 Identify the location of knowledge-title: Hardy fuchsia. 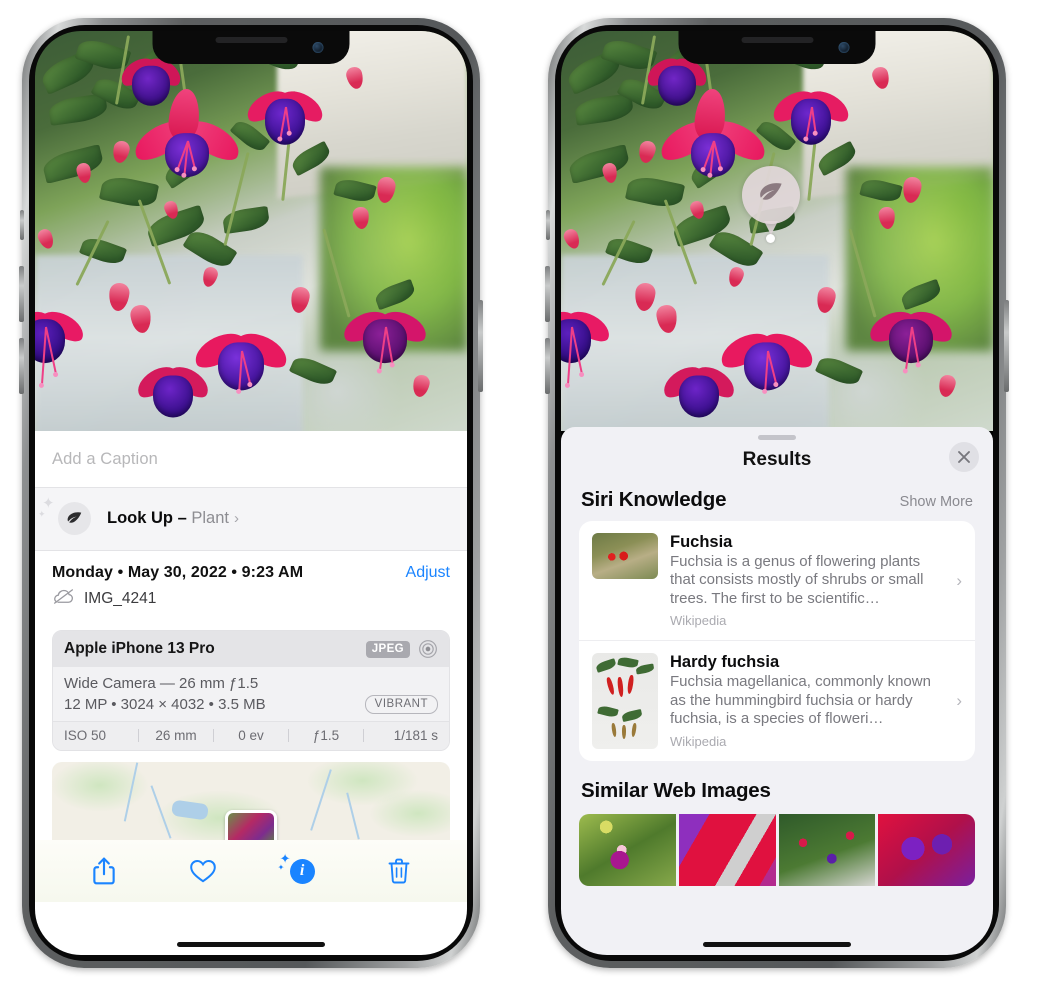
(725, 662).